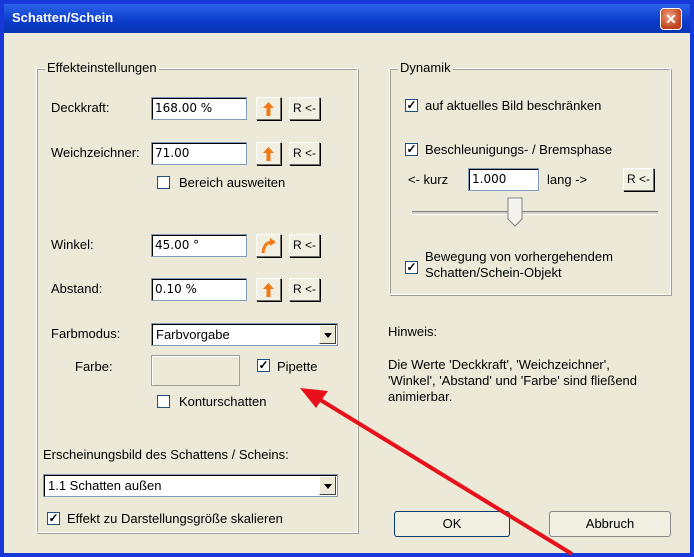  I want to click on color-label: Farbe:, so click(94, 366).